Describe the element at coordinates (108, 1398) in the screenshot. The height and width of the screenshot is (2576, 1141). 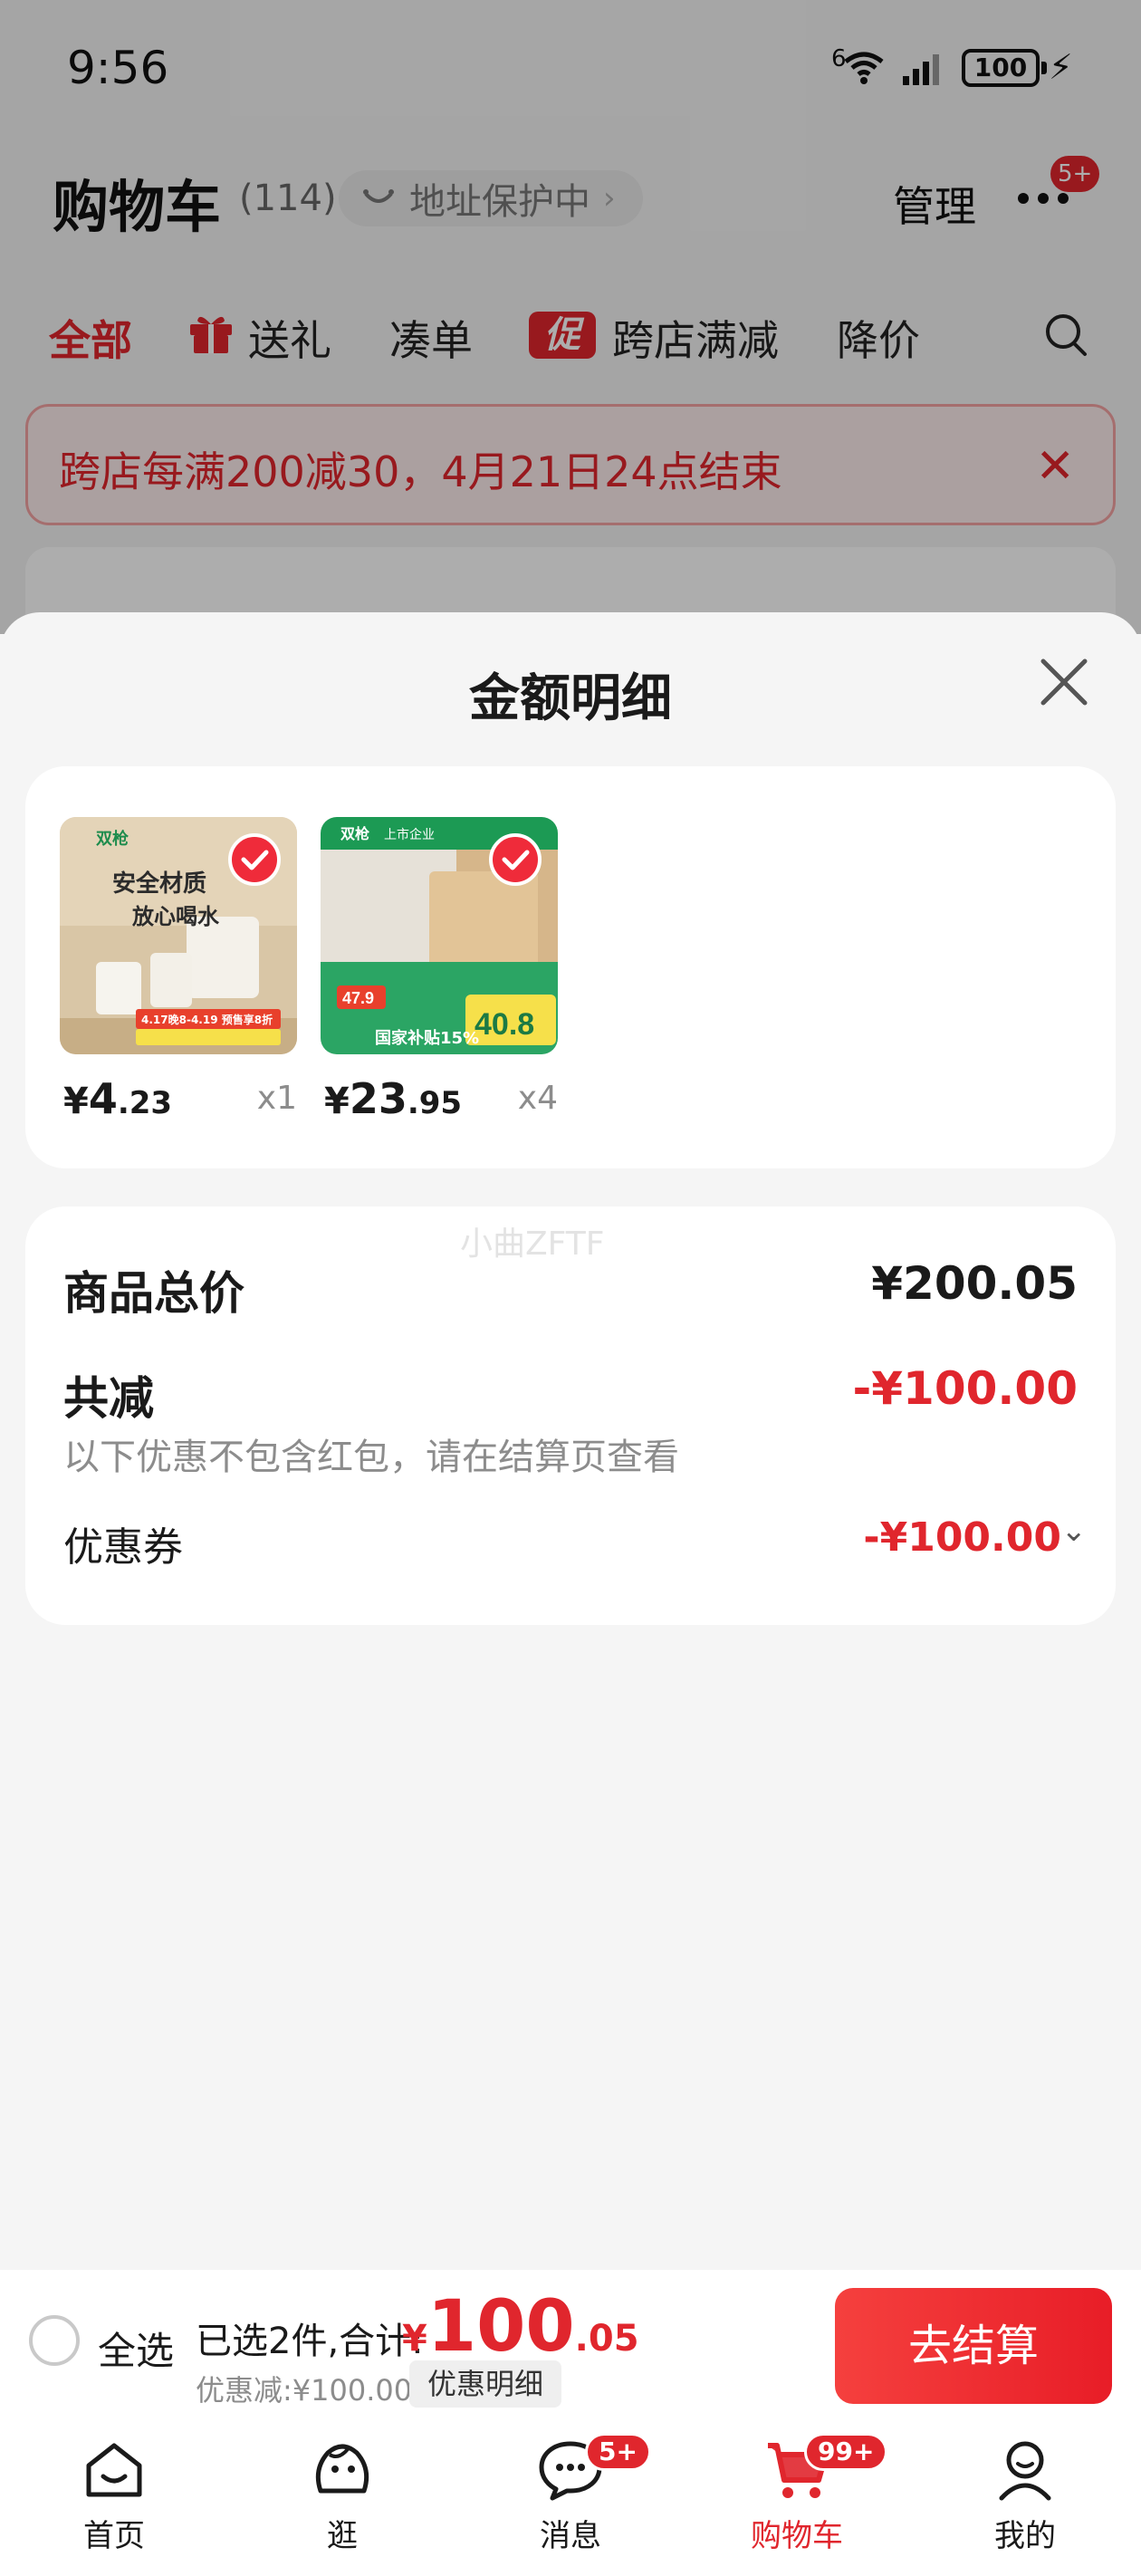
I see `discount-label: 共减` at that location.